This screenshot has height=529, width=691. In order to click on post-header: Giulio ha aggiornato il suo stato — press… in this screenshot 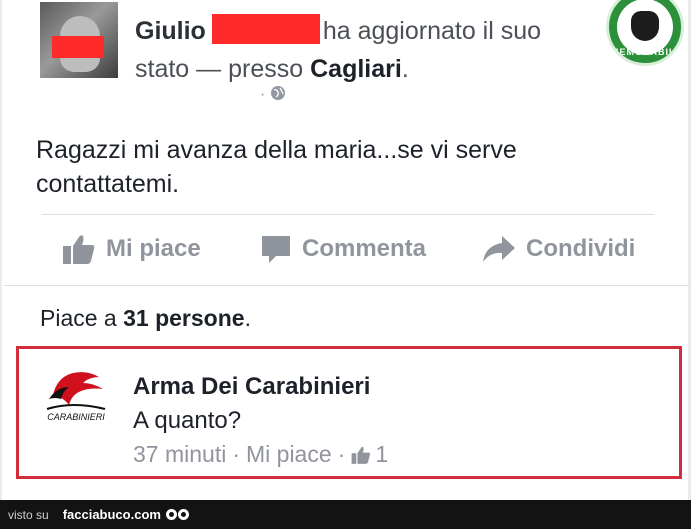, I will do `click(365, 50)`.